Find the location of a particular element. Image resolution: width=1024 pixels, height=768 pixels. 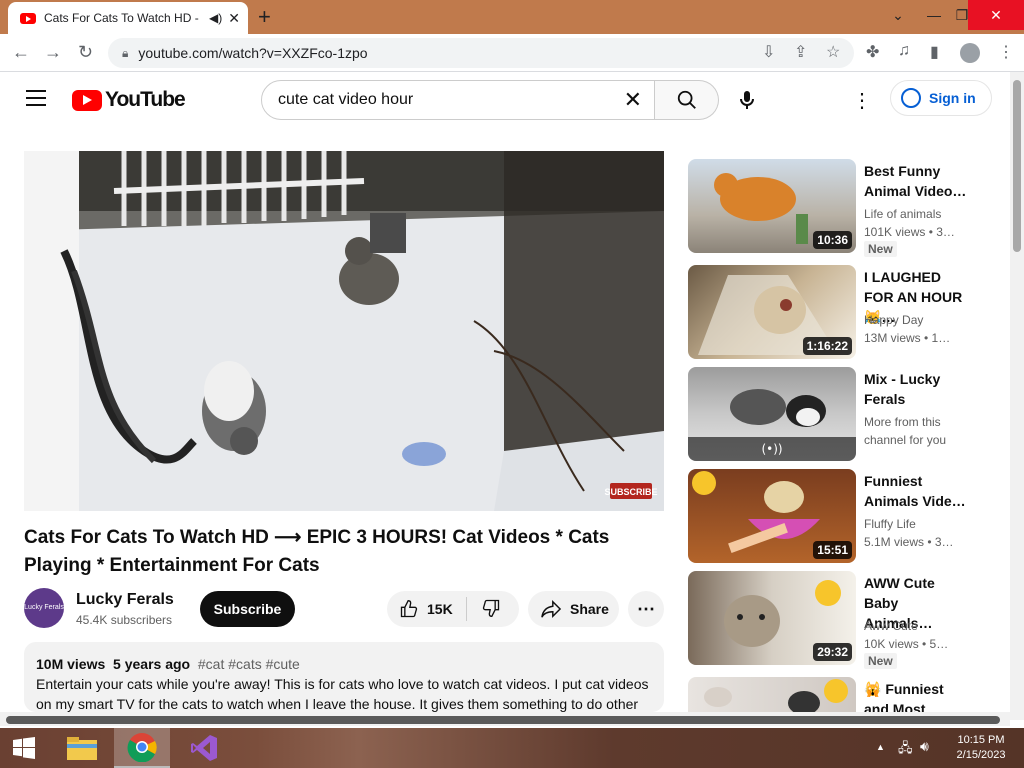

network-icon: 🖧︎ is located at coordinates (905, 750).